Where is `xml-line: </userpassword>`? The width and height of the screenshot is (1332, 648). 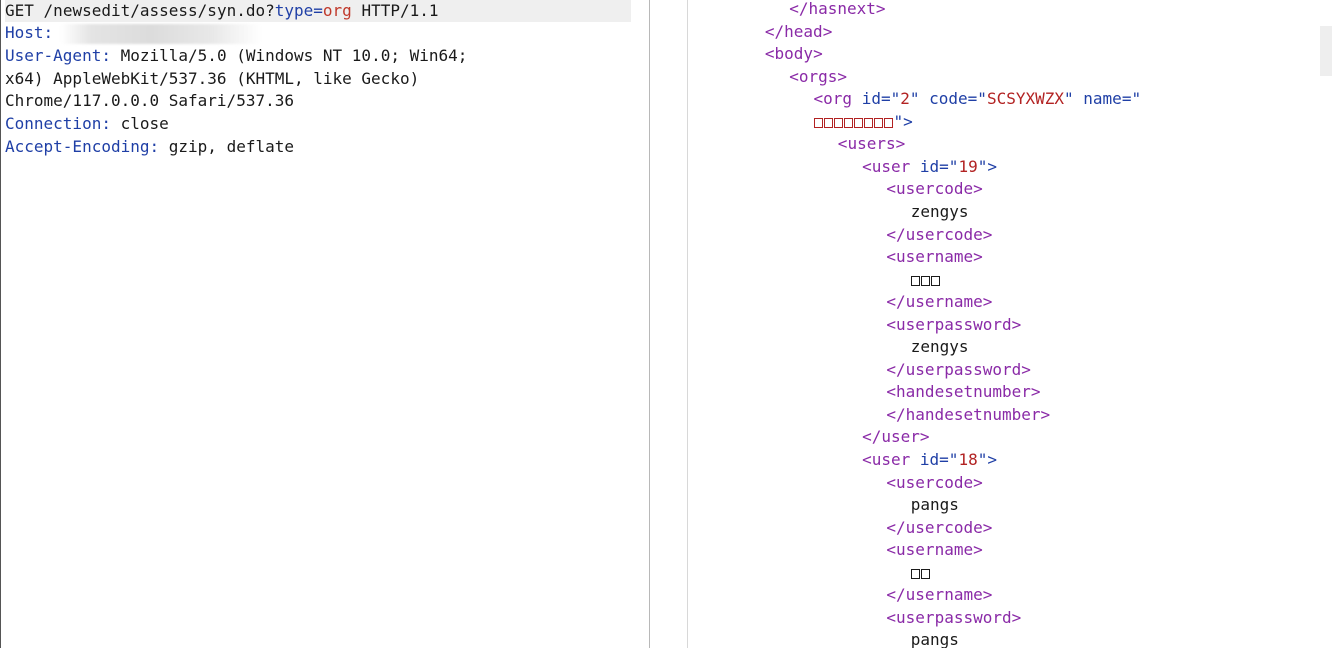
xml-line: </userpassword> is located at coordinates (958, 370).